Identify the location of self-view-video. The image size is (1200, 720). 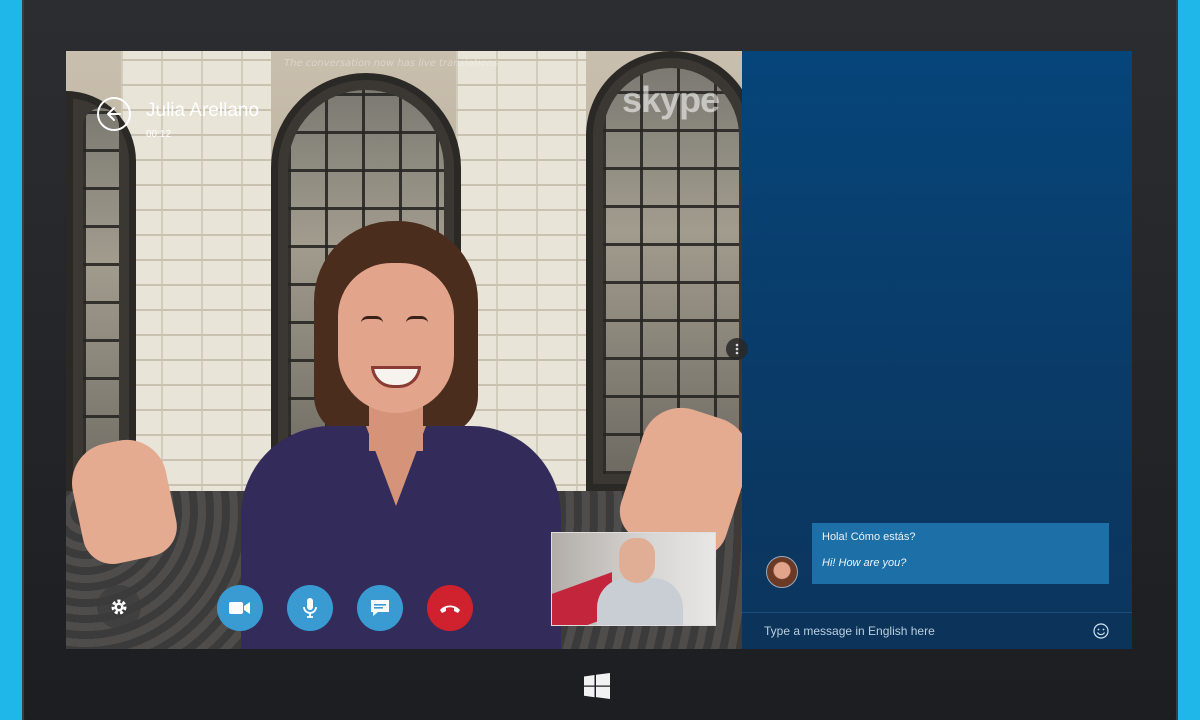
(633, 579).